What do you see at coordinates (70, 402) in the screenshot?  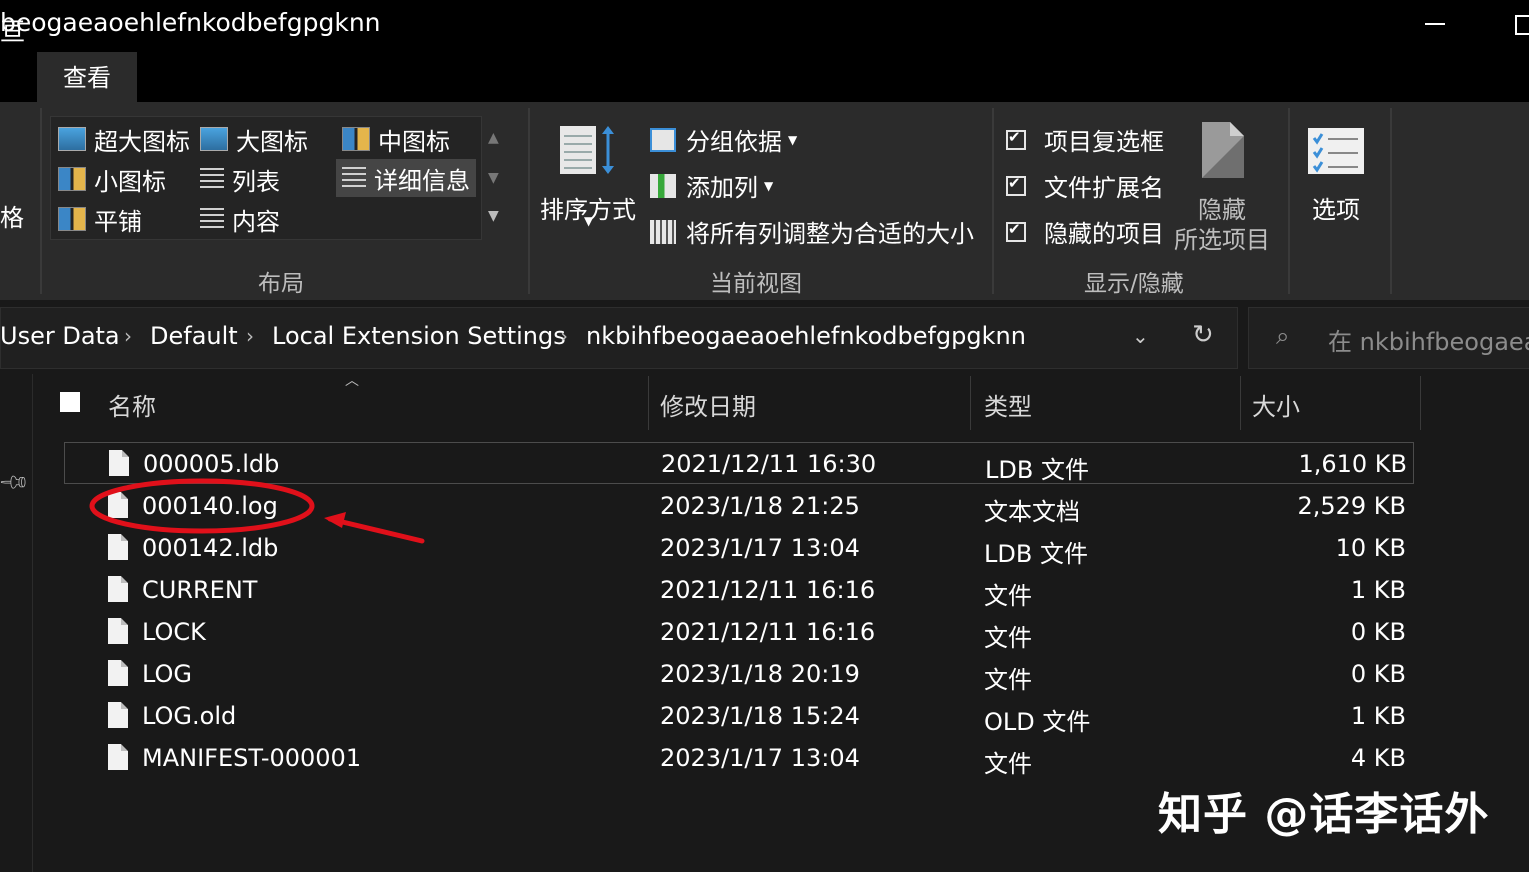 I see `select-all-checkbox` at bounding box center [70, 402].